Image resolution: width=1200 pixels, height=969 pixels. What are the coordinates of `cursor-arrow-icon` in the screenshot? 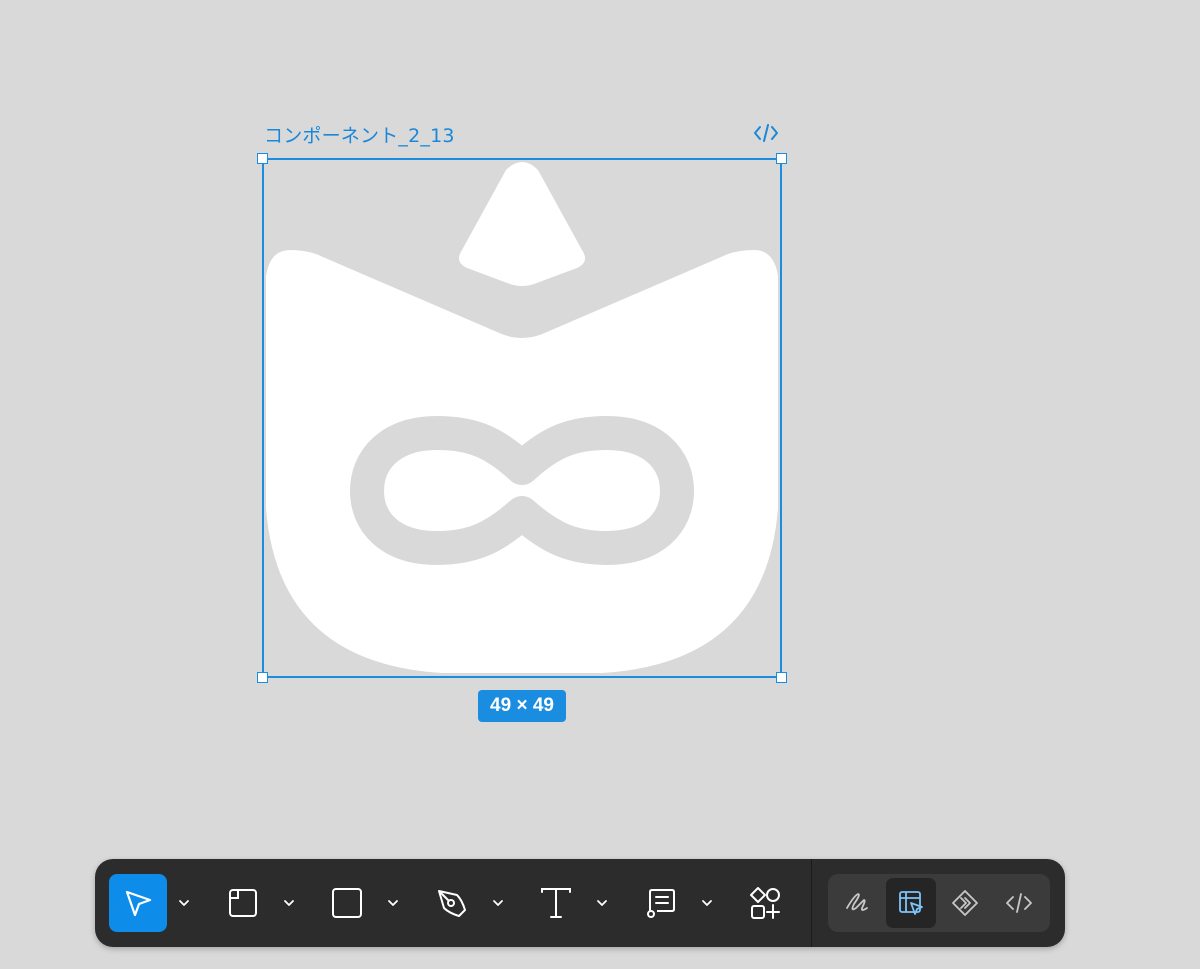 It's located at (138, 903).